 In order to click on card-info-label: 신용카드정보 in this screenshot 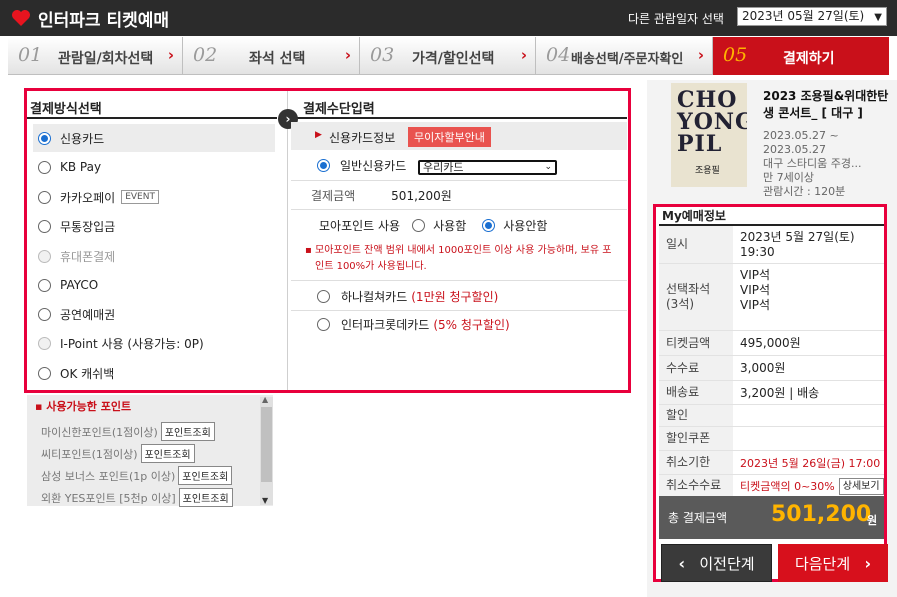, I will do `click(362, 138)`.